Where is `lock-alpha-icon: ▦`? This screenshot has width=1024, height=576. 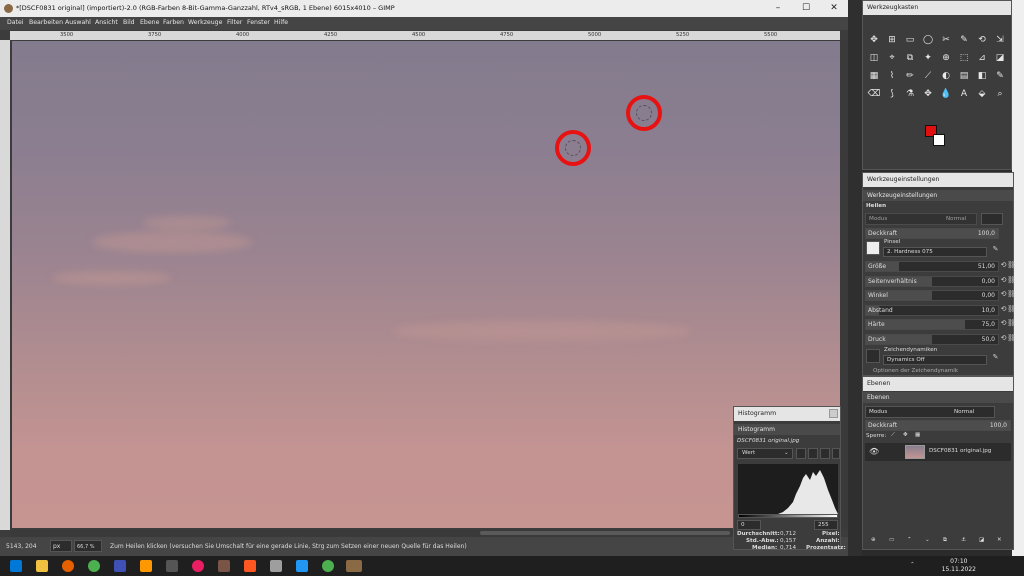 lock-alpha-icon: ▦ is located at coordinates (917, 435).